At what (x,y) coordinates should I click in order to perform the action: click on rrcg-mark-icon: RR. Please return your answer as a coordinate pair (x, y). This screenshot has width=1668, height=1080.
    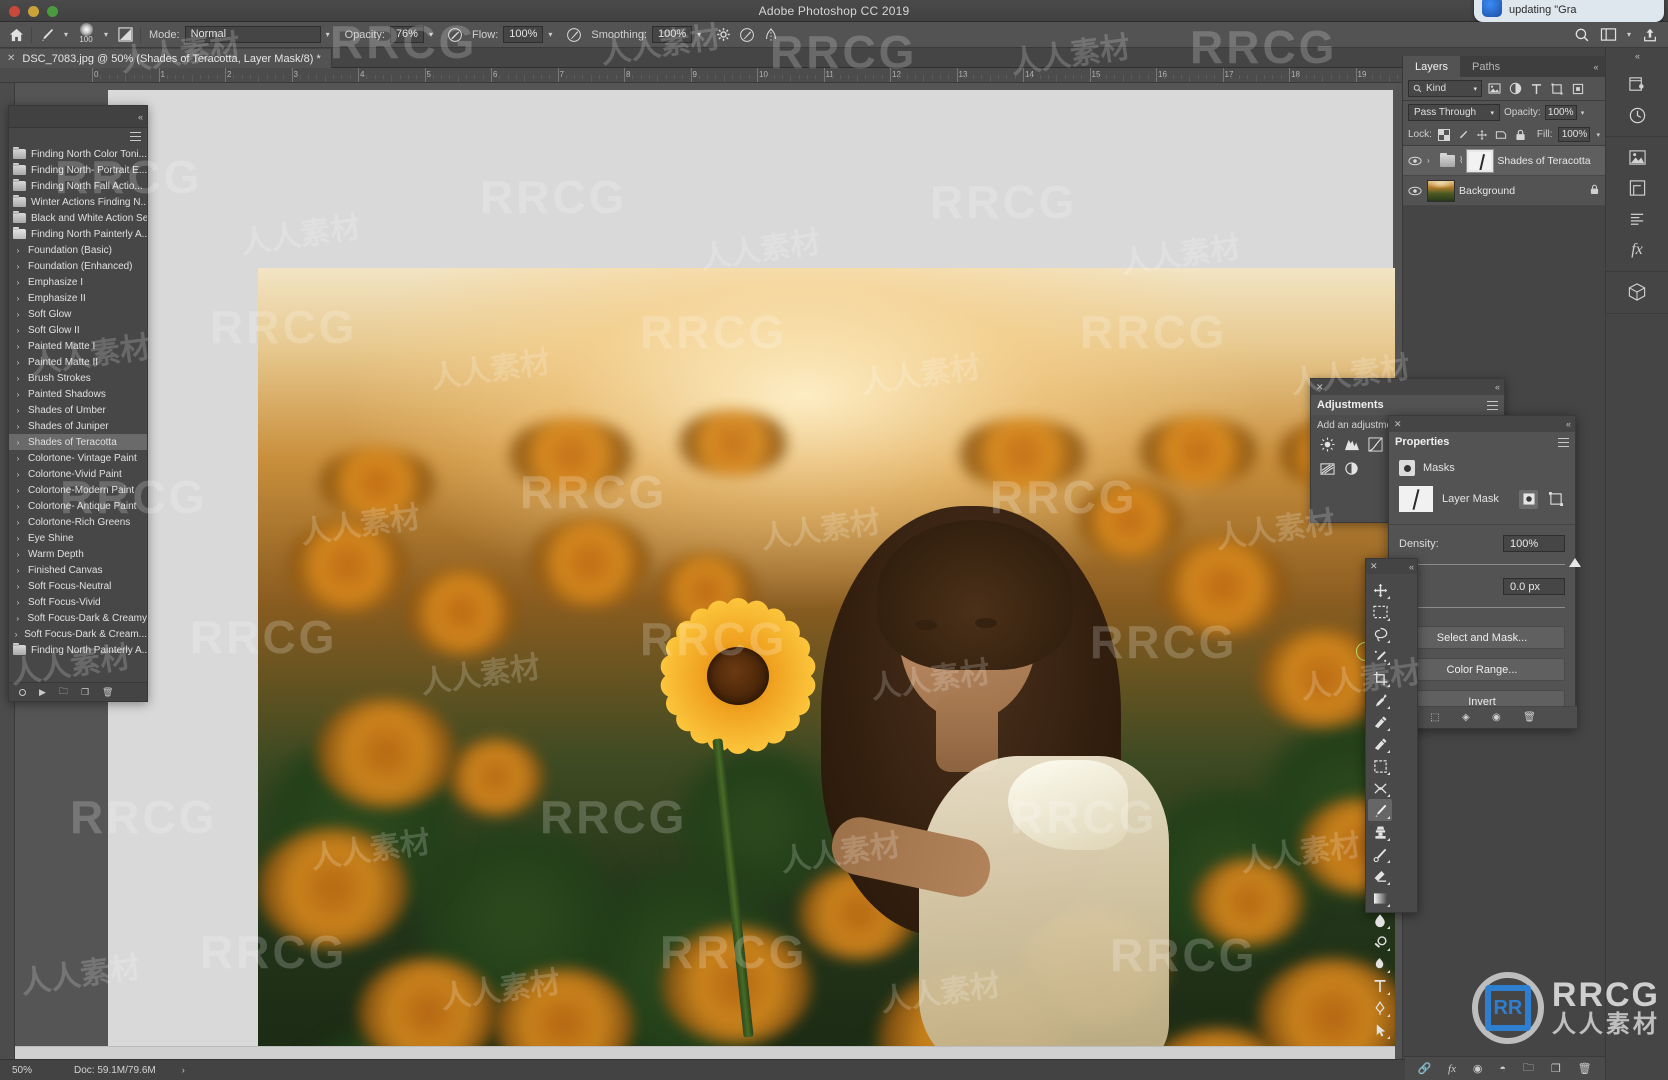
    Looking at the image, I should click on (1507, 1008).